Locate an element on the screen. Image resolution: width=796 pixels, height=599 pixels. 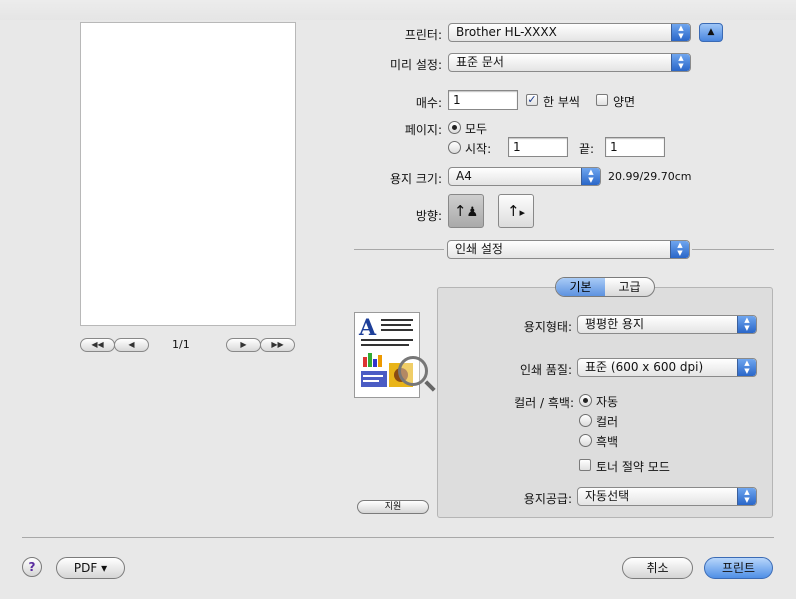
help-button: ? is located at coordinates (32, 567).